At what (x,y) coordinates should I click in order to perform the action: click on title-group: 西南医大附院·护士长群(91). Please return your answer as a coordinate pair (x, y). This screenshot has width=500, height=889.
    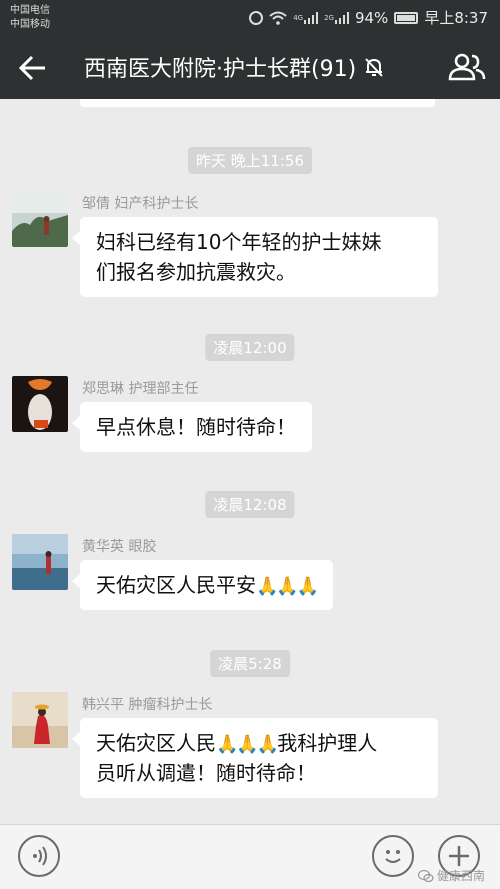
    Looking at the image, I should click on (235, 67).